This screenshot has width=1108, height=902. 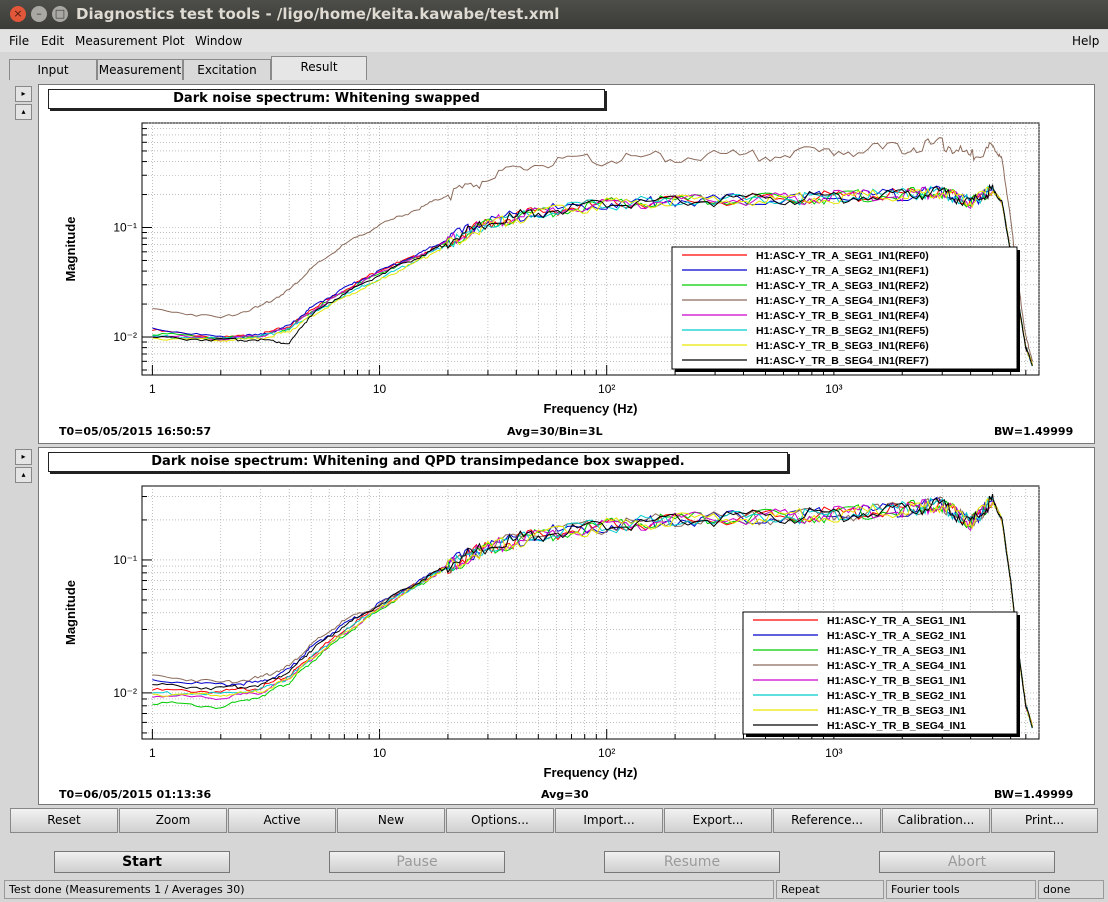 I want to click on tab-measurement: Measurement, so click(x=140, y=69).